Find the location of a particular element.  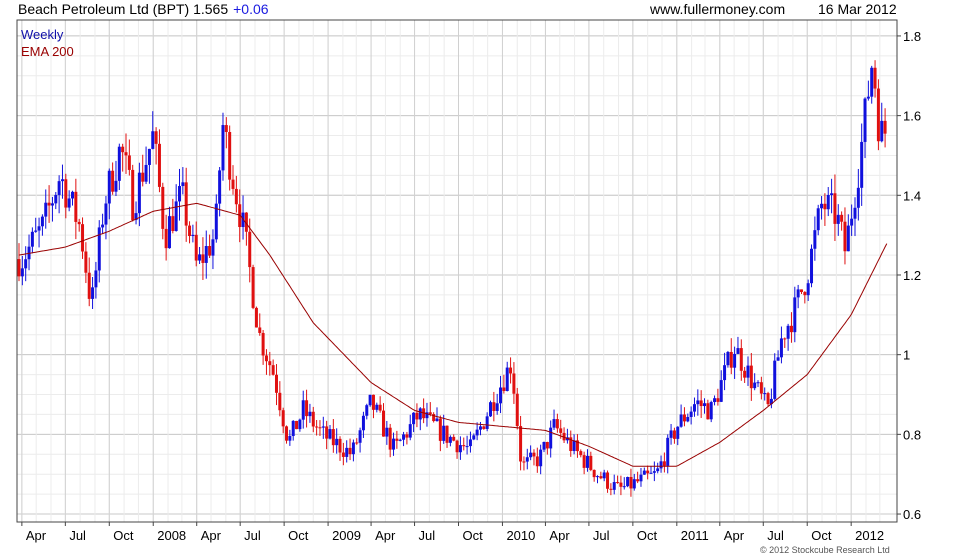

y-tick-label: 1.8 is located at coordinates (912, 36).